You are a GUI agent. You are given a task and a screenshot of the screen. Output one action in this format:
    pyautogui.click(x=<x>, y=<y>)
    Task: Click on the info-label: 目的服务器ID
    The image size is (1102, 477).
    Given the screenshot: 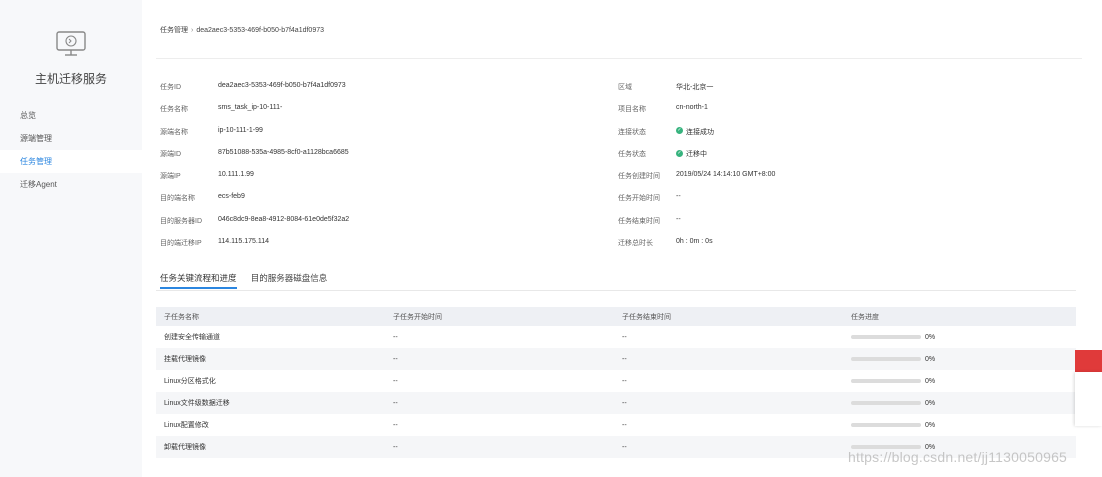 What is the action you would take?
    pyautogui.click(x=181, y=221)
    